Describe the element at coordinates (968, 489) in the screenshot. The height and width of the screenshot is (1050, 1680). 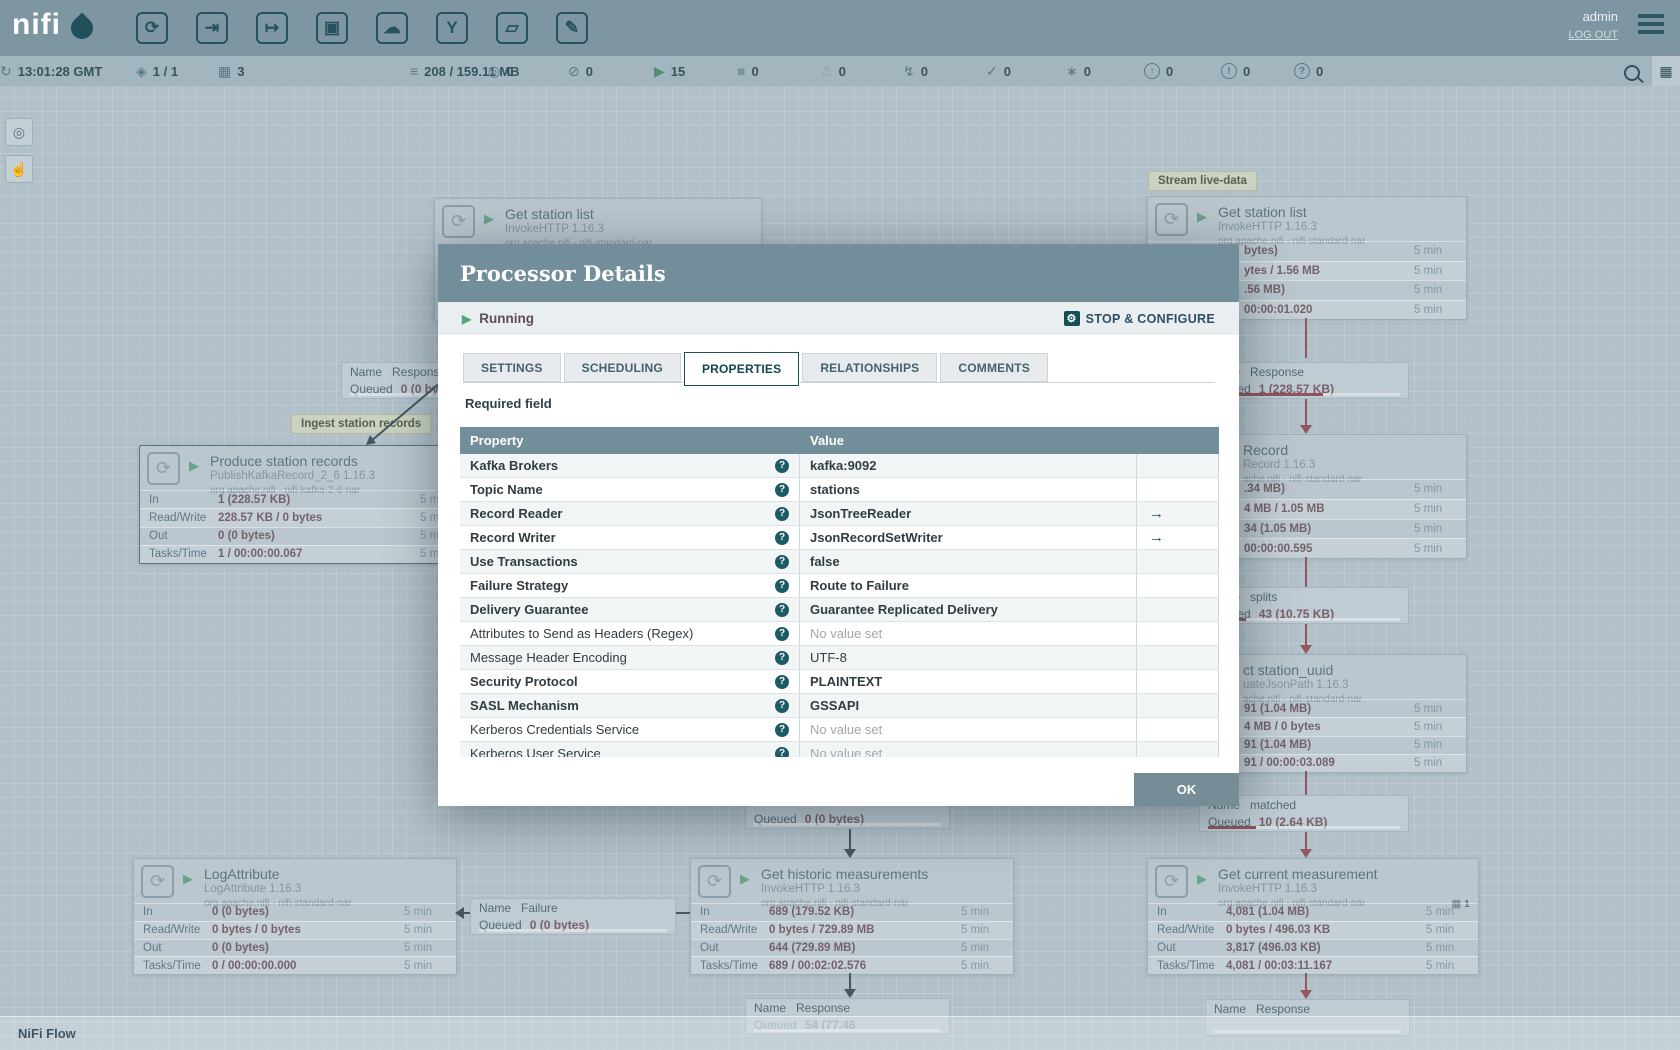
I see `property-value: stations` at that location.